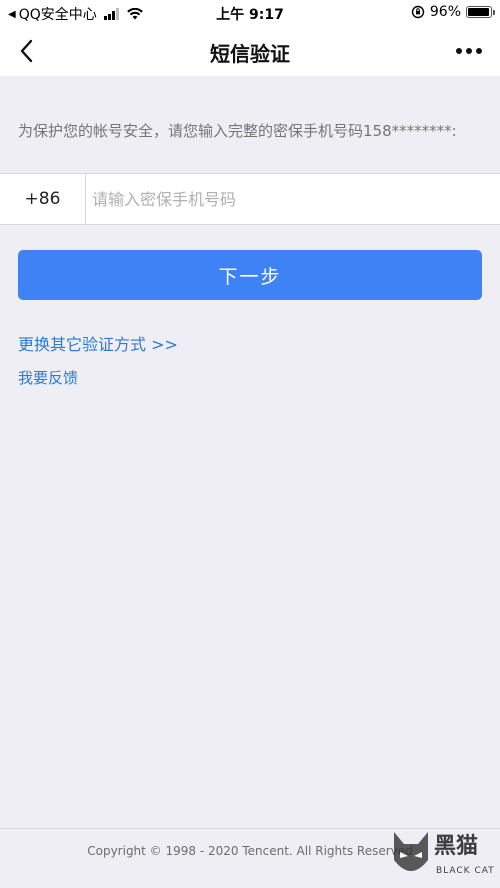 The width and height of the screenshot is (500, 888). I want to click on verification-prompt: 为保护您的帐号安全，请您输入完整的密保手机号码158********:, so click(237, 131).